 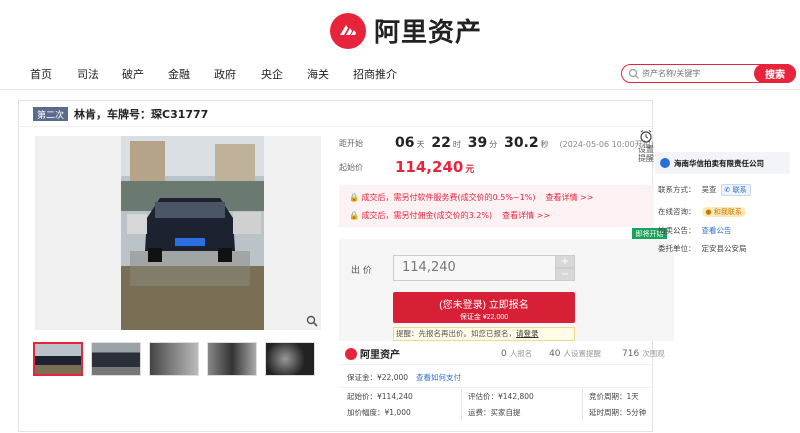 I want to click on nav-item-finance: 金融, so click(x=179, y=74).